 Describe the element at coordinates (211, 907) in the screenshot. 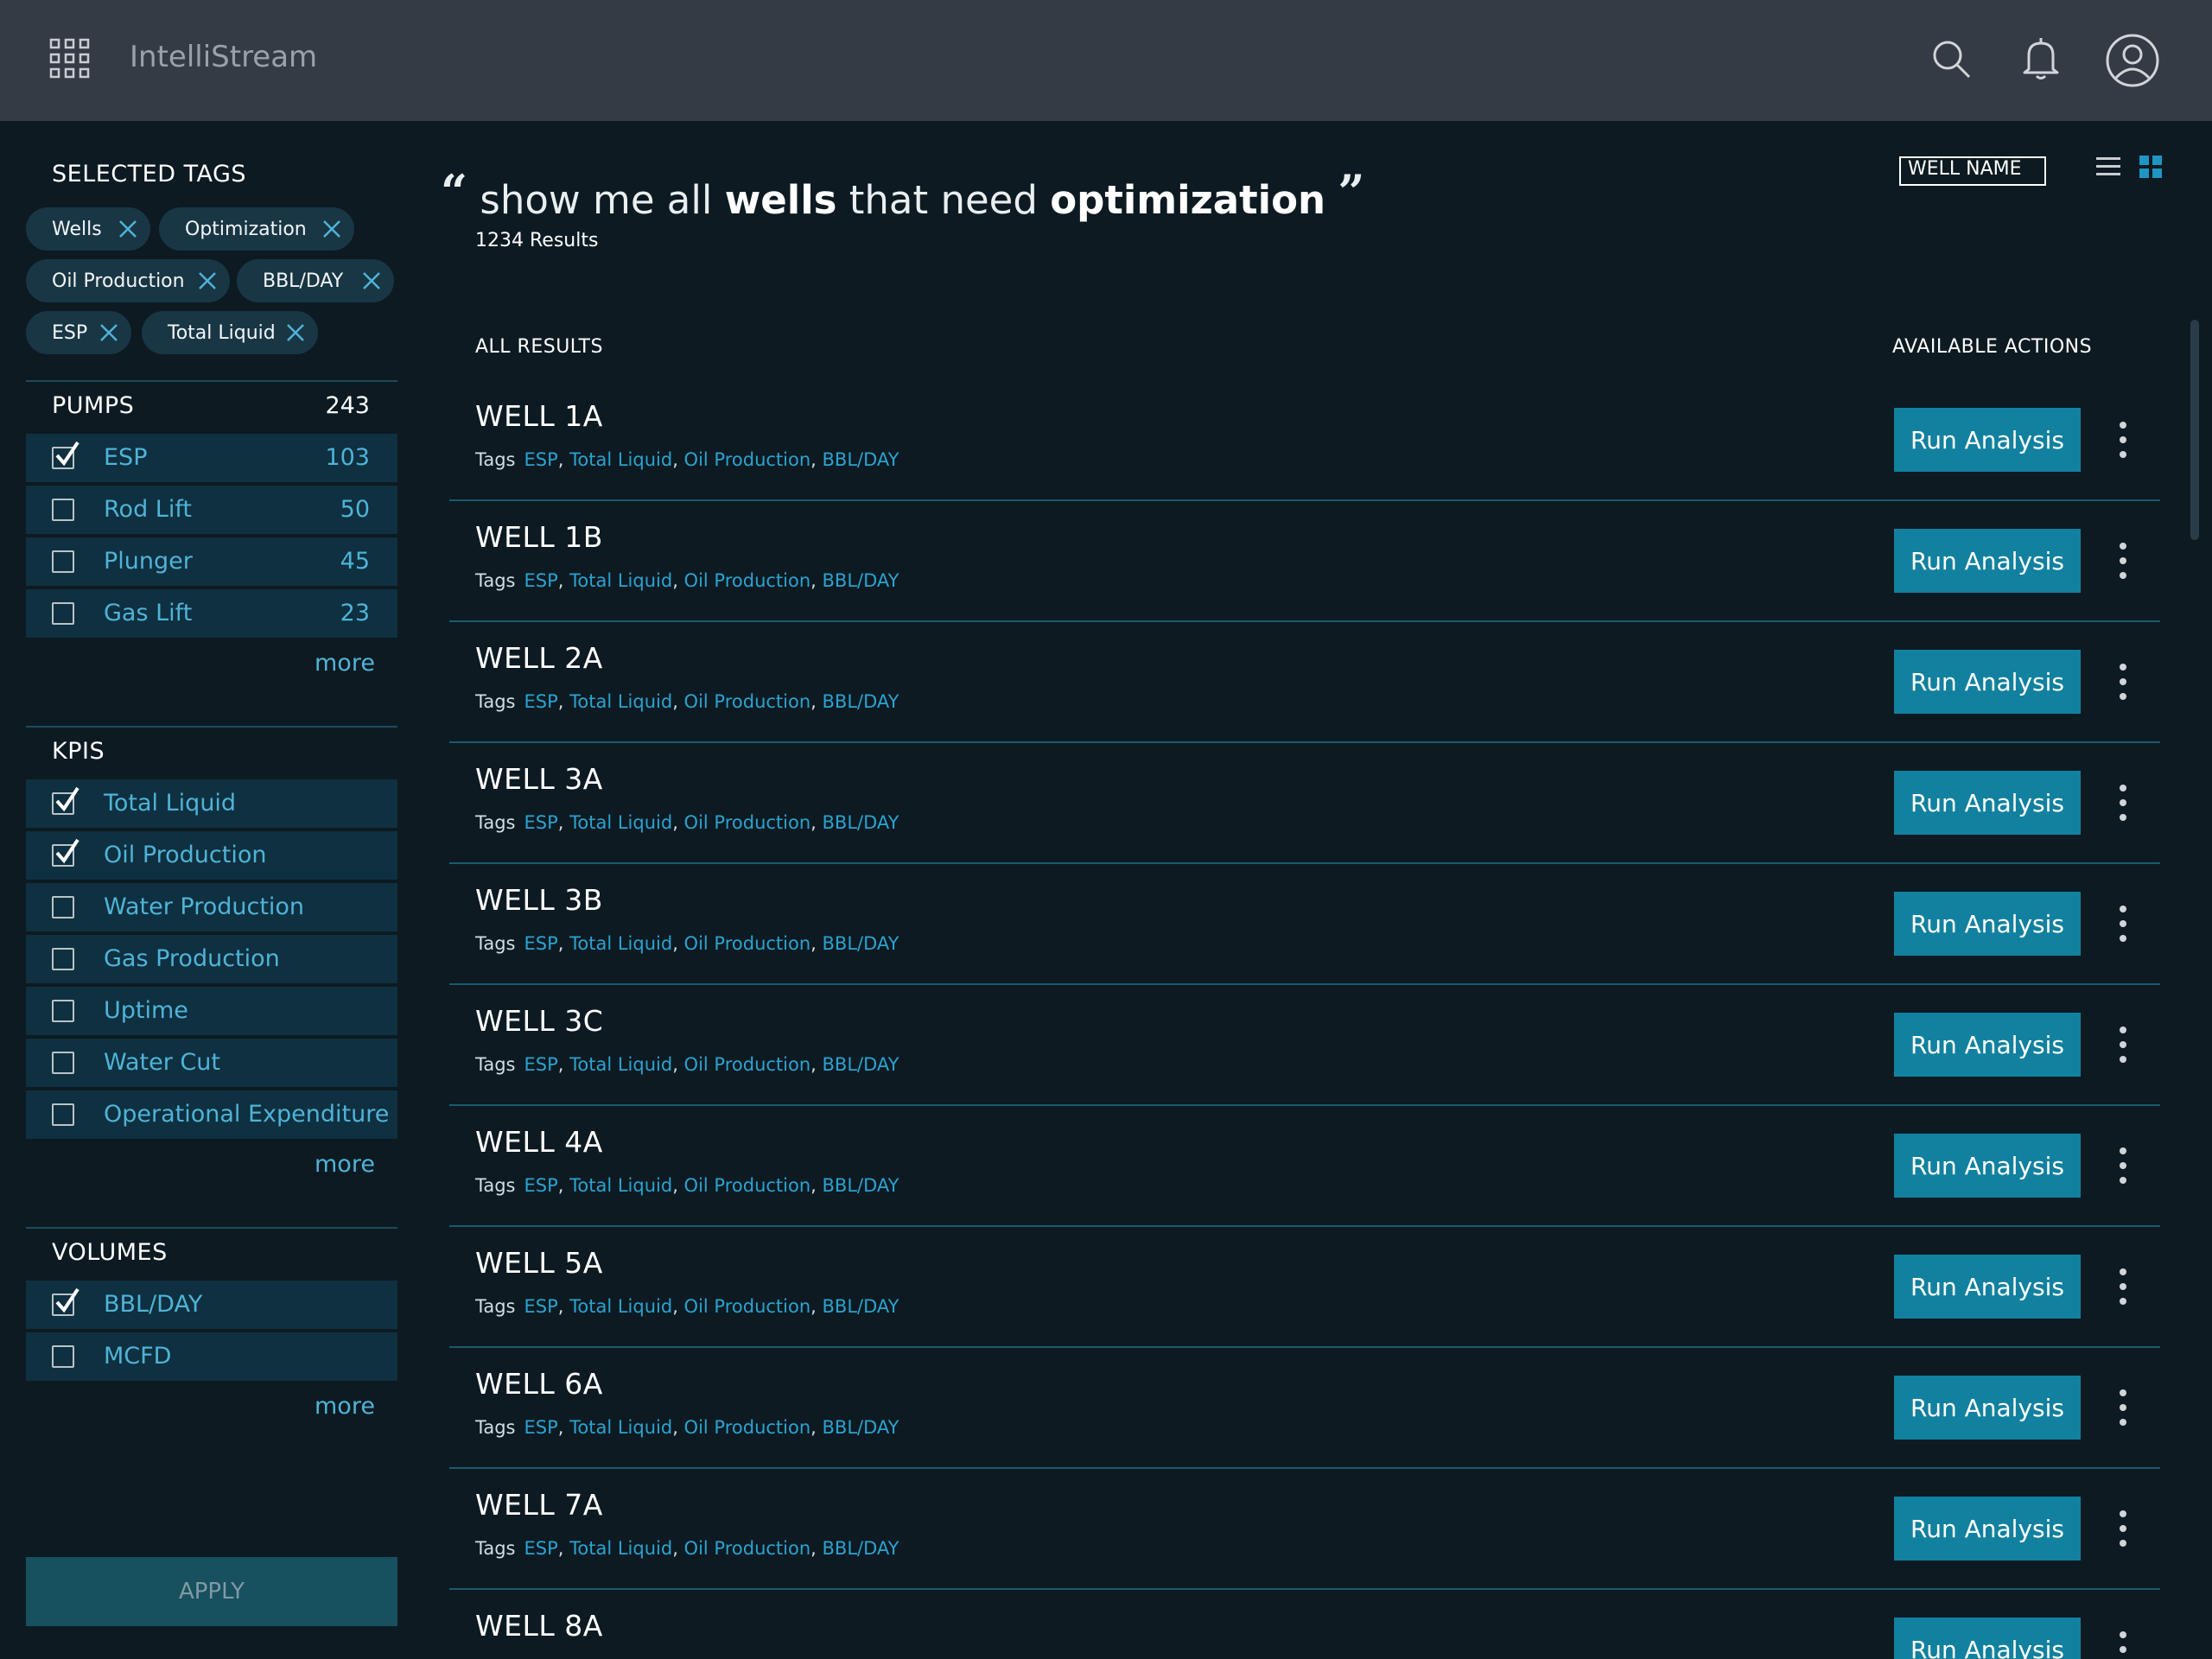

I see `filter-option-water-production: Water Production` at that location.